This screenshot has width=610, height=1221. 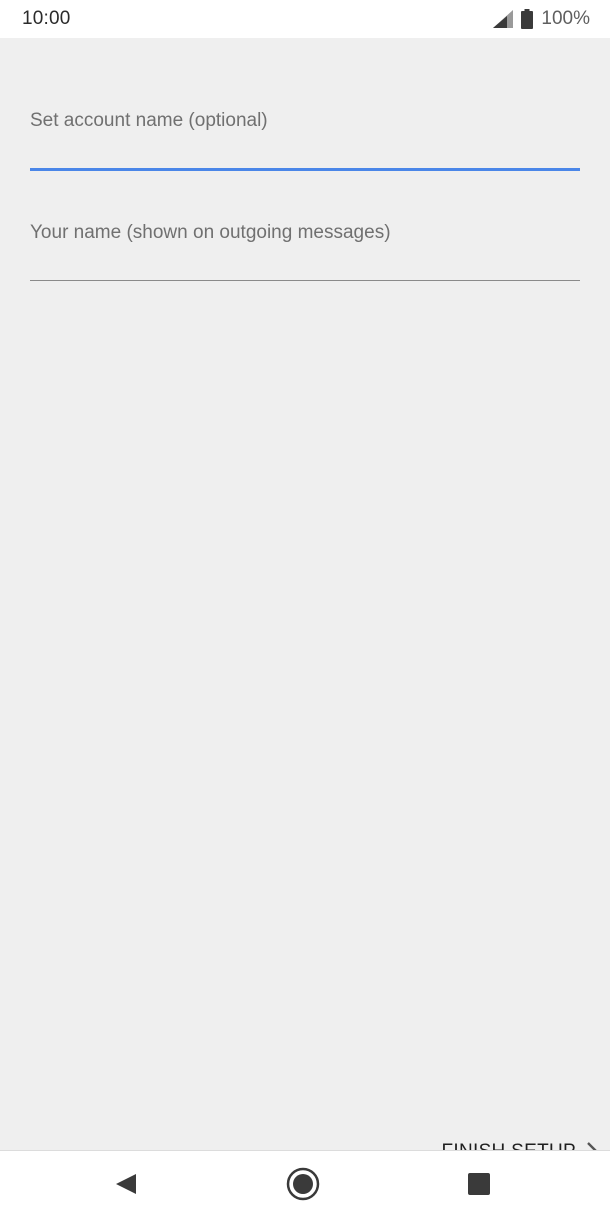 What do you see at coordinates (565, 18) in the screenshot?
I see `battery-percent: 100%` at bounding box center [565, 18].